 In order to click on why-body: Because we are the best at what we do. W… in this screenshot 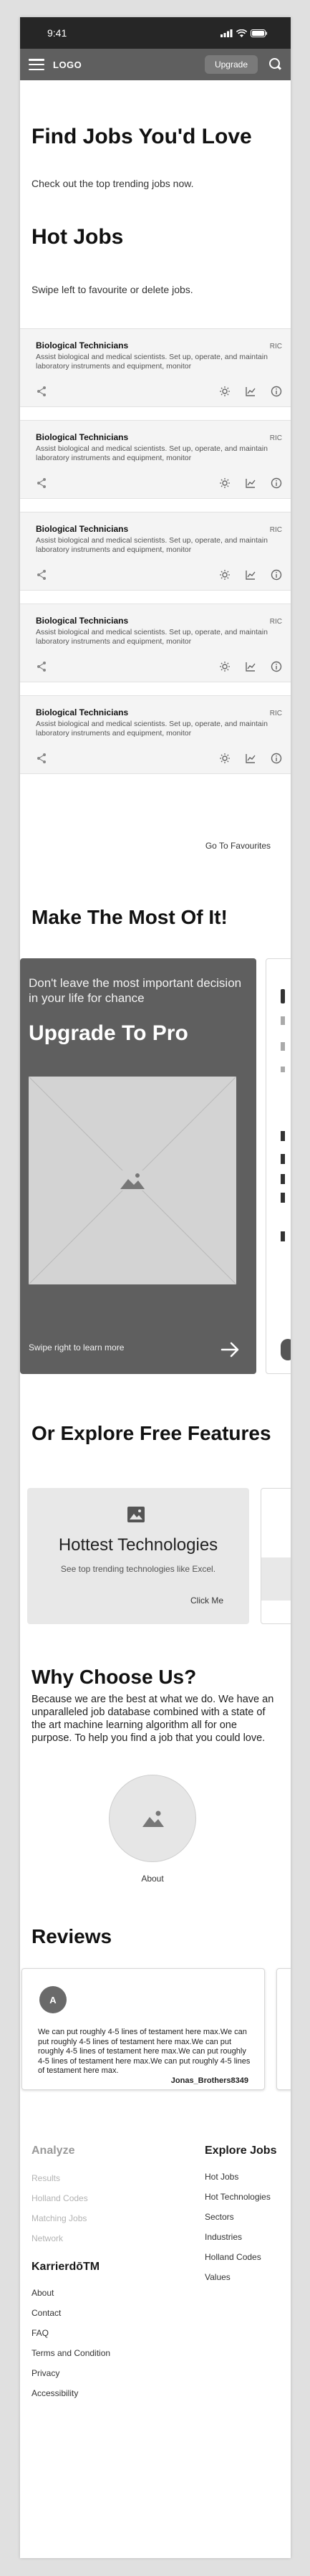, I will do `click(153, 1719)`.